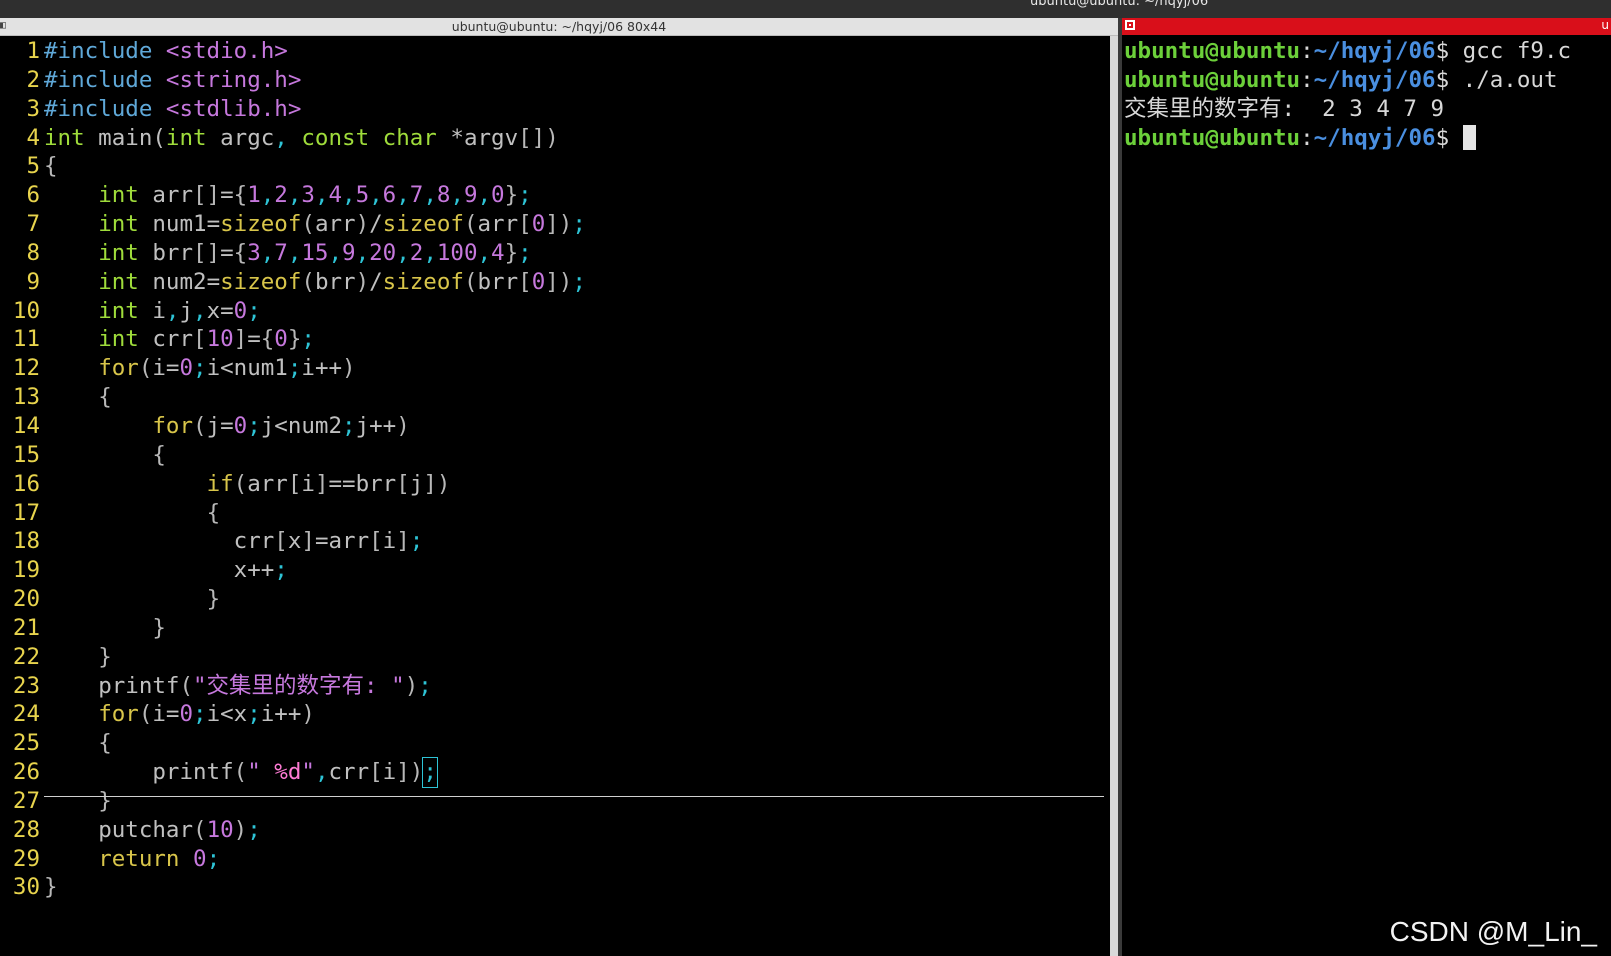 This screenshot has height=956, width=1611. What do you see at coordinates (26, 339) in the screenshot?
I see `line-number: 11` at bounding box center [26, 339].